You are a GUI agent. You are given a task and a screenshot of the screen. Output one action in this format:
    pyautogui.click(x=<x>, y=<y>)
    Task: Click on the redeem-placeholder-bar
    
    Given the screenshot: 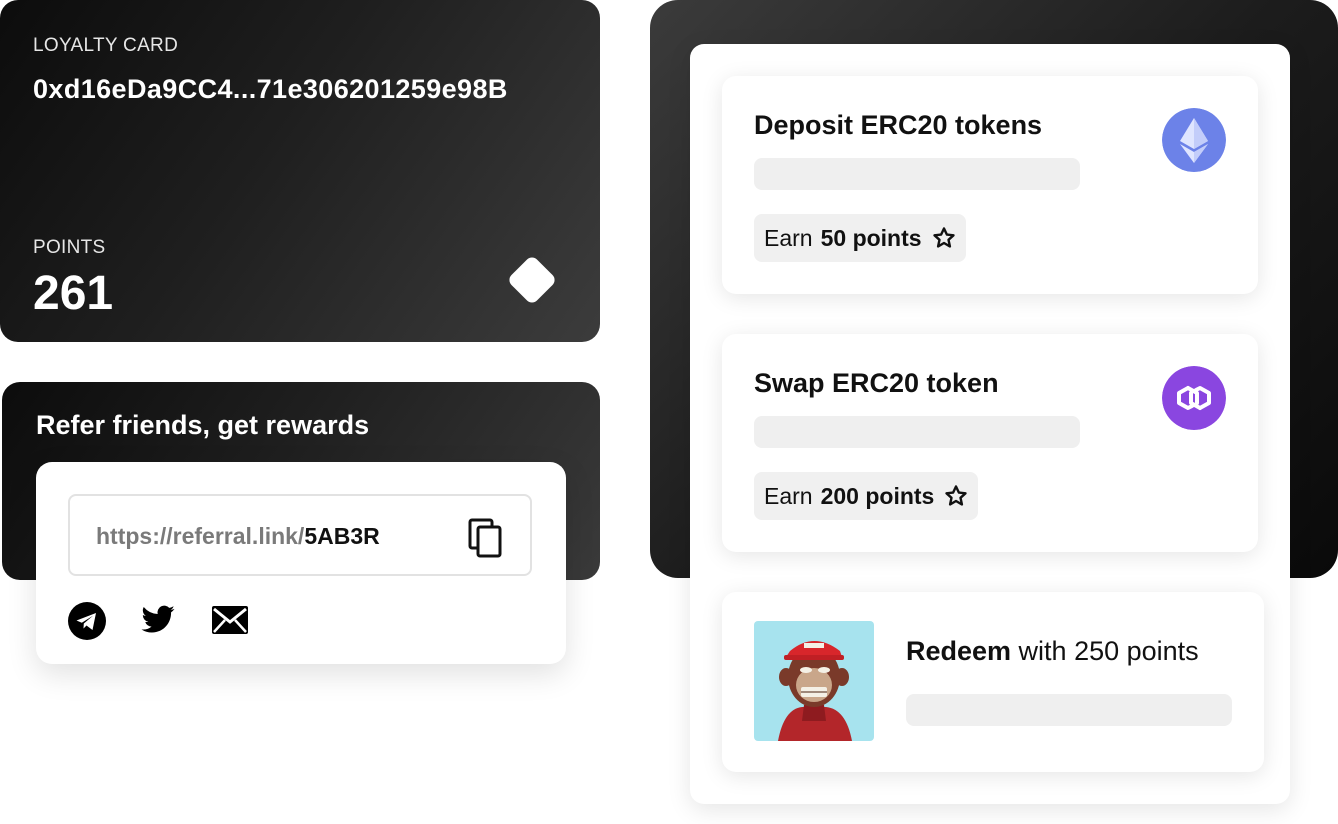 What is the action you would take?
    pyautogui.click(x=1069, y=710)
    